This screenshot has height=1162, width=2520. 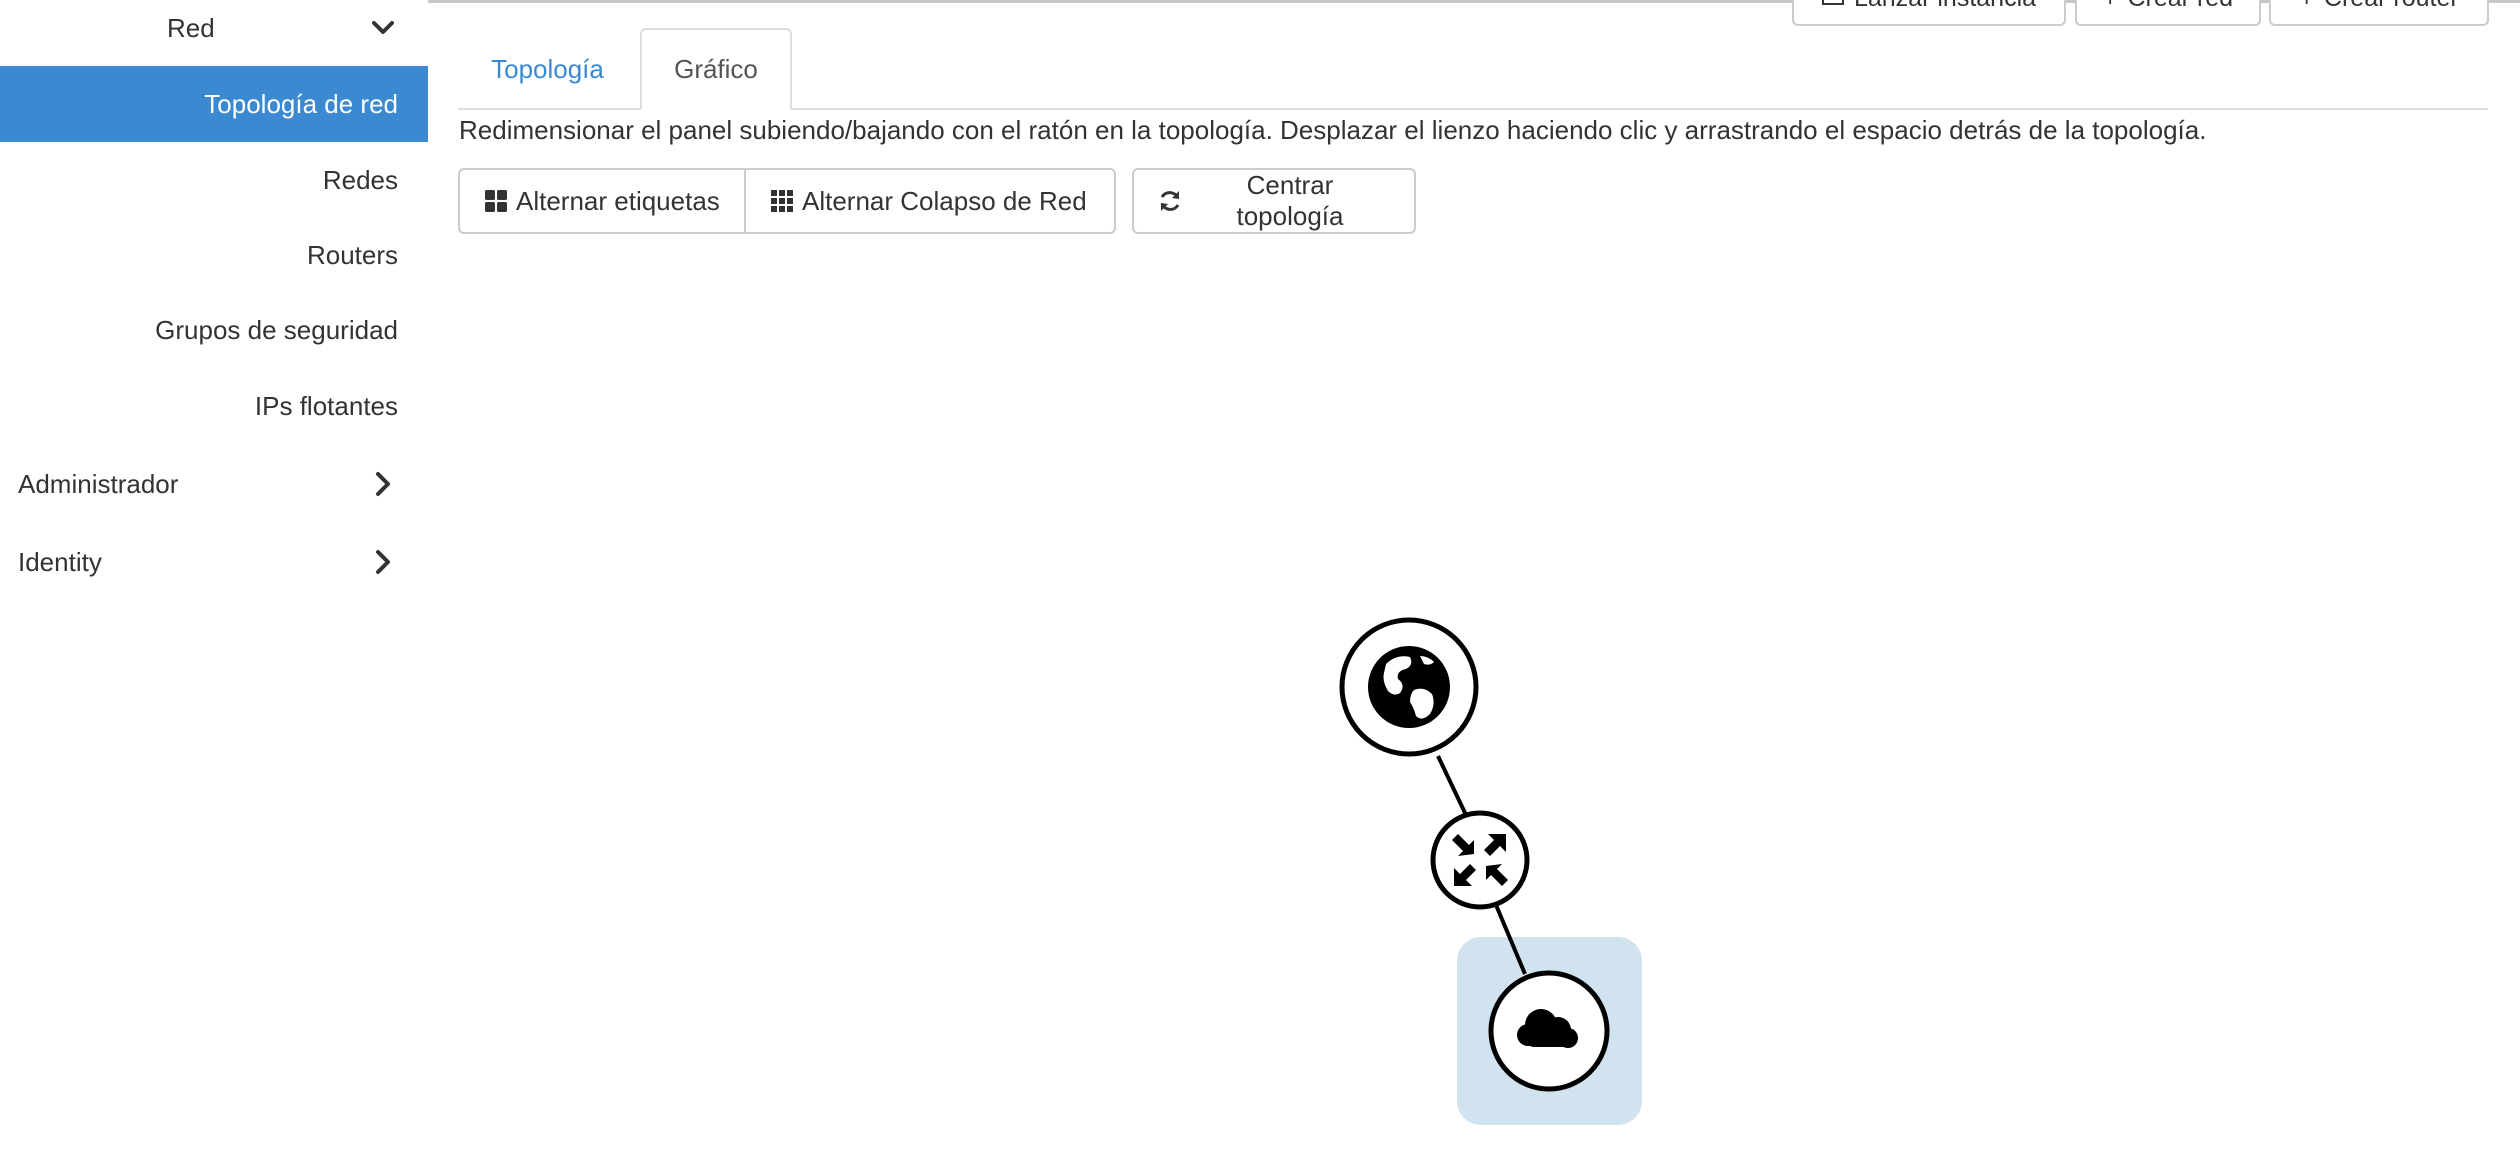 I want to click on sidebar-section-red: Red, so click(x=214, y=30).